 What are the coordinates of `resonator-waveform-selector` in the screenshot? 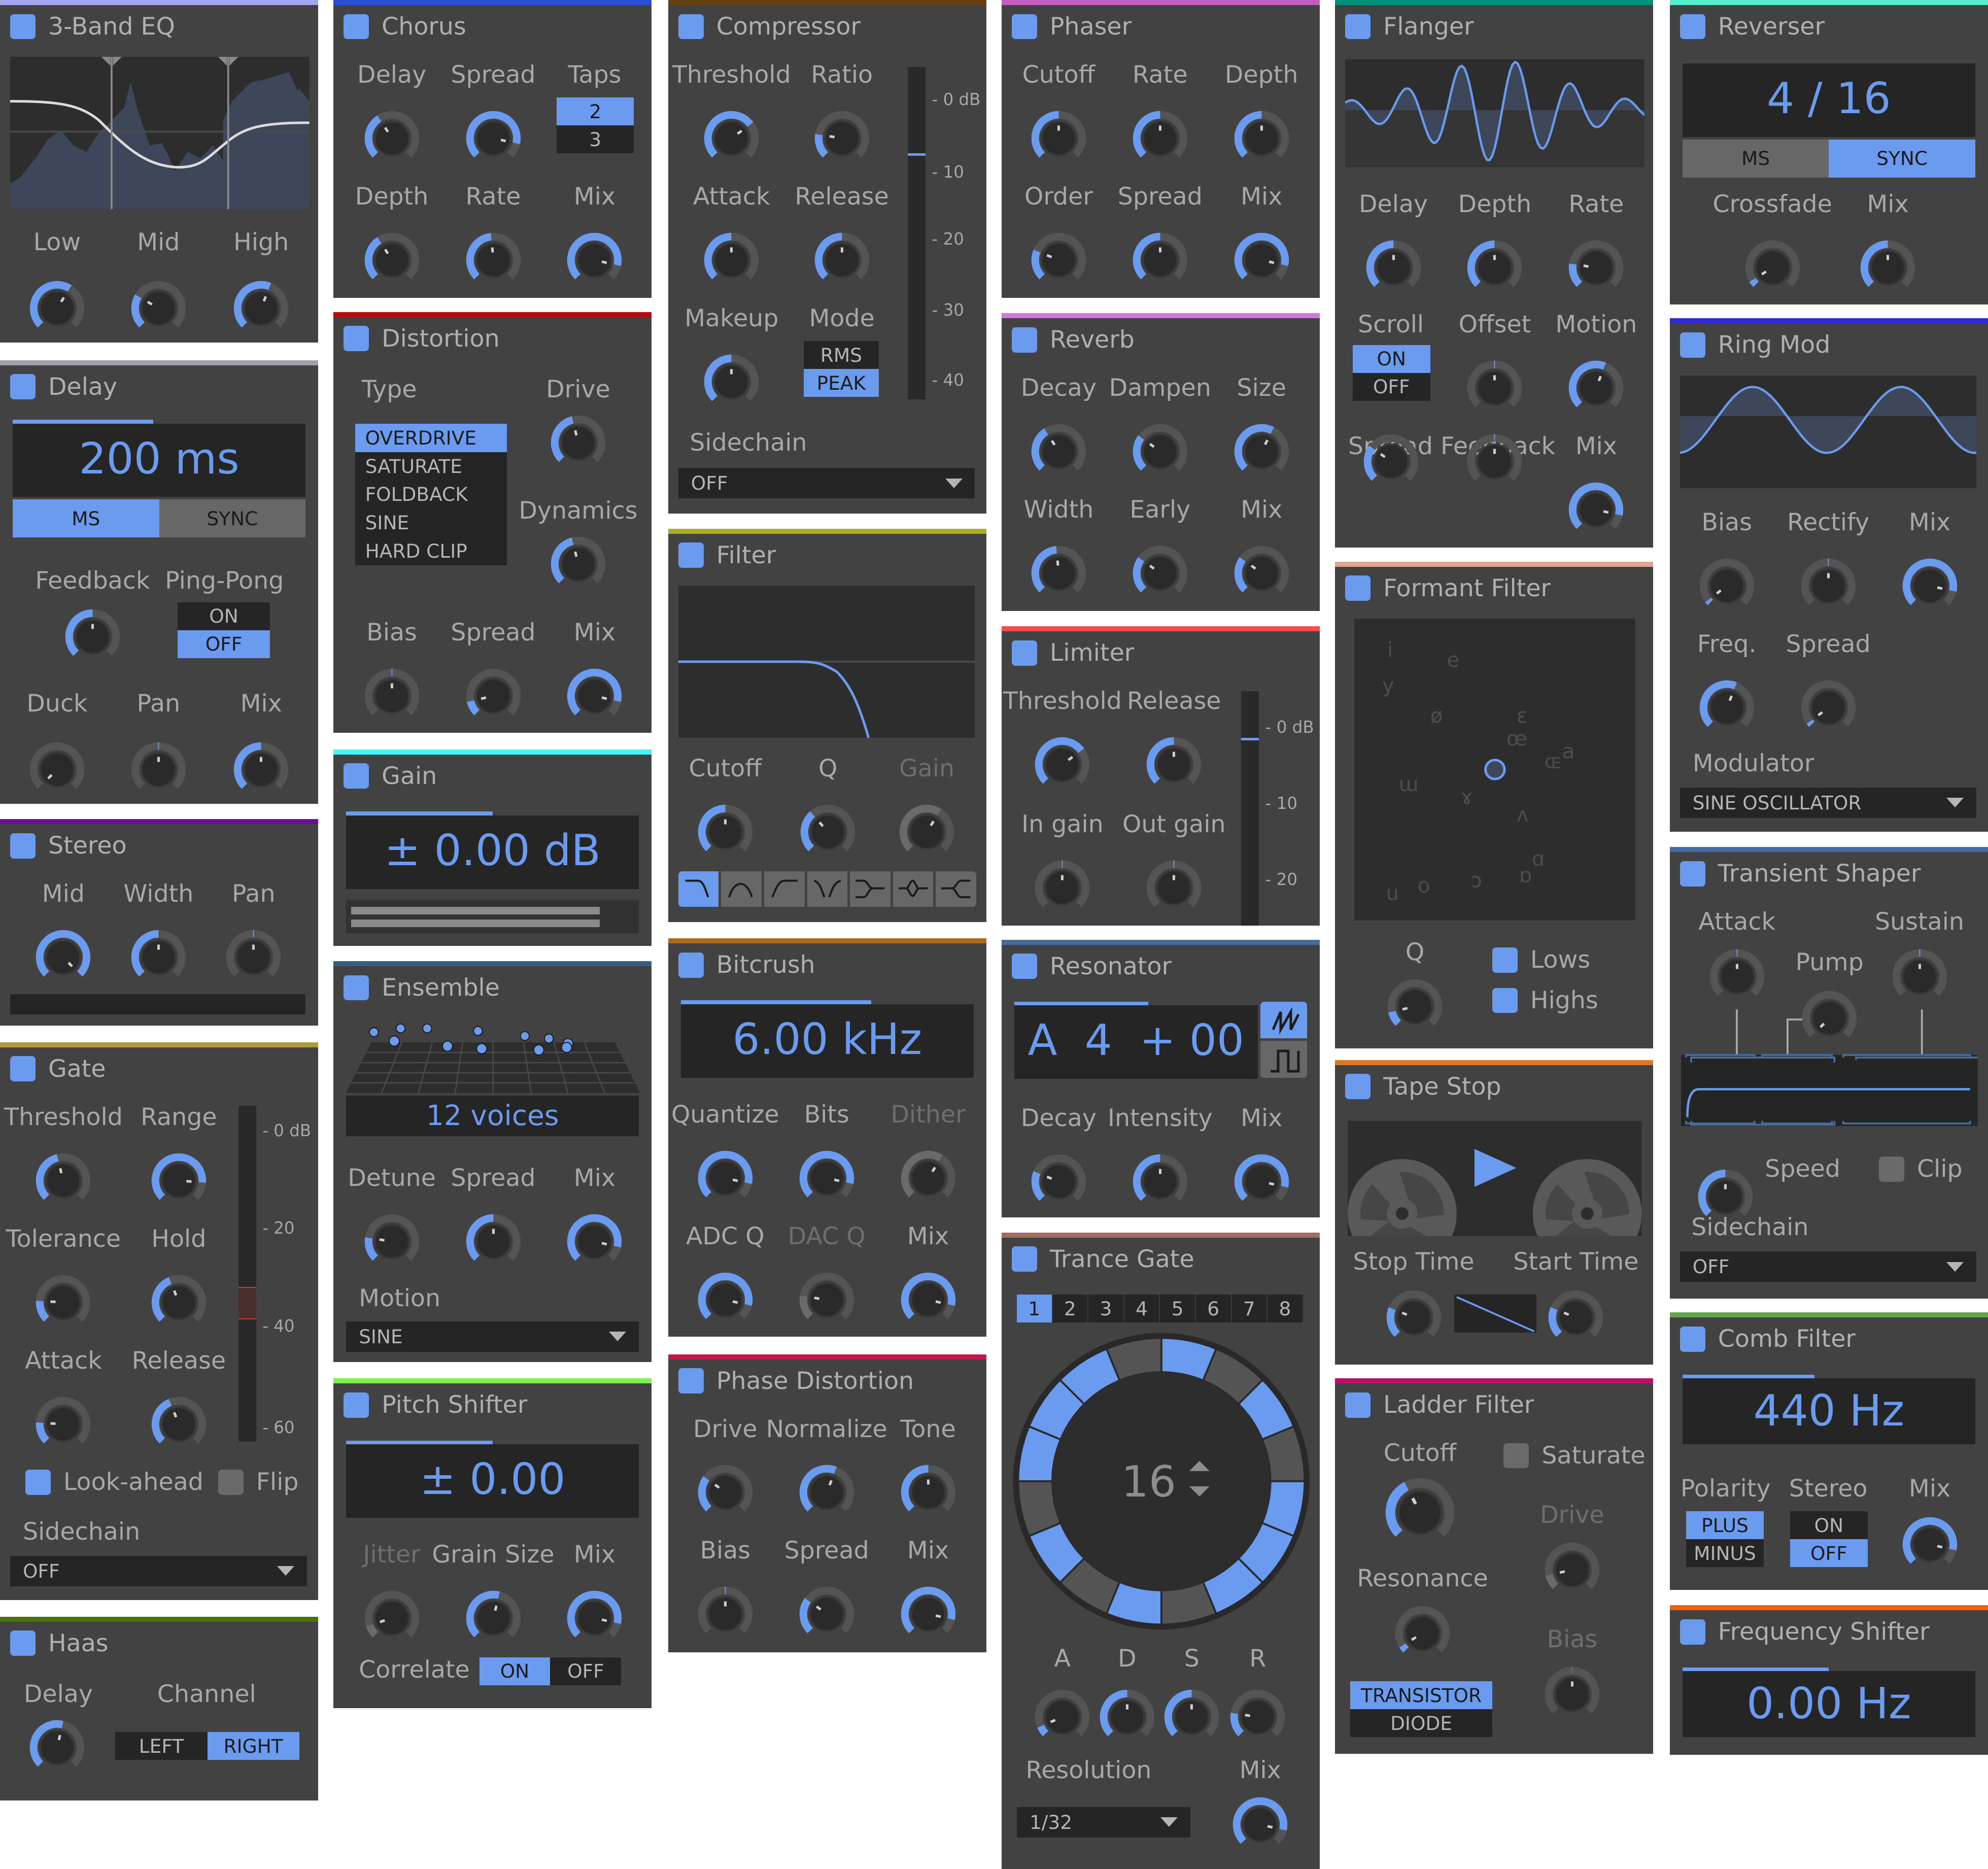 It's located at (1283, 1040).